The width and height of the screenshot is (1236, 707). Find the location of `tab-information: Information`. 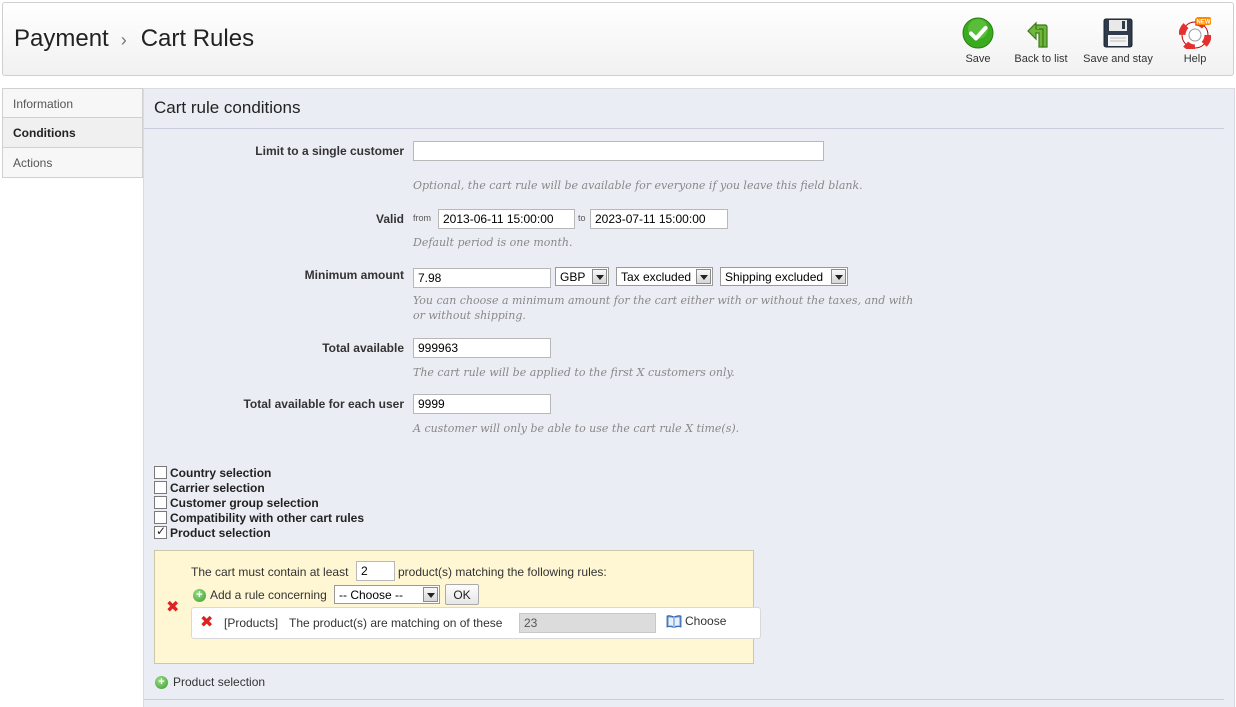

tab-information: Information is located at coordinates (72, 103).